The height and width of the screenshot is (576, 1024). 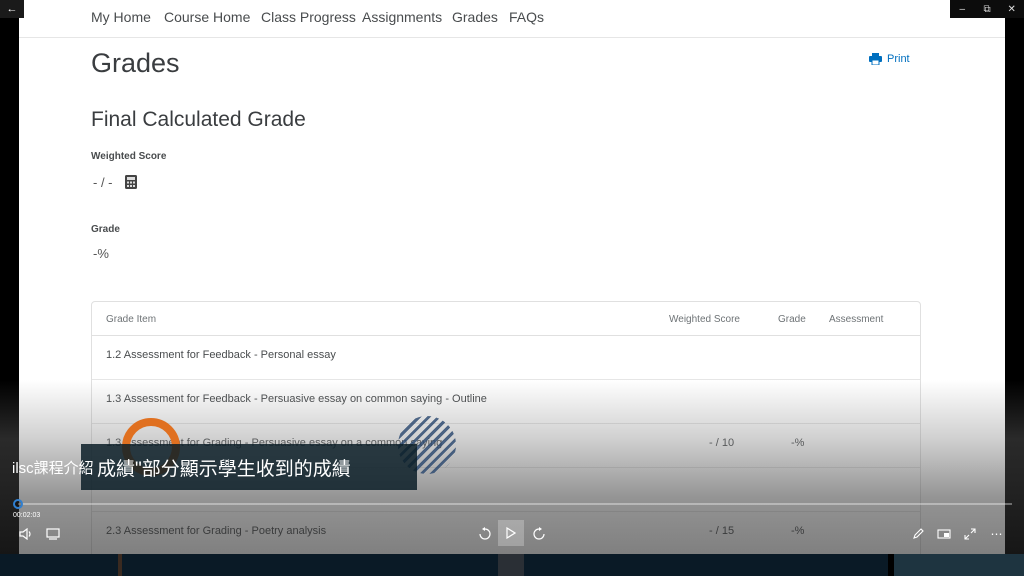 I want to click on rewind-10-icon, so click(x=485, y=533).